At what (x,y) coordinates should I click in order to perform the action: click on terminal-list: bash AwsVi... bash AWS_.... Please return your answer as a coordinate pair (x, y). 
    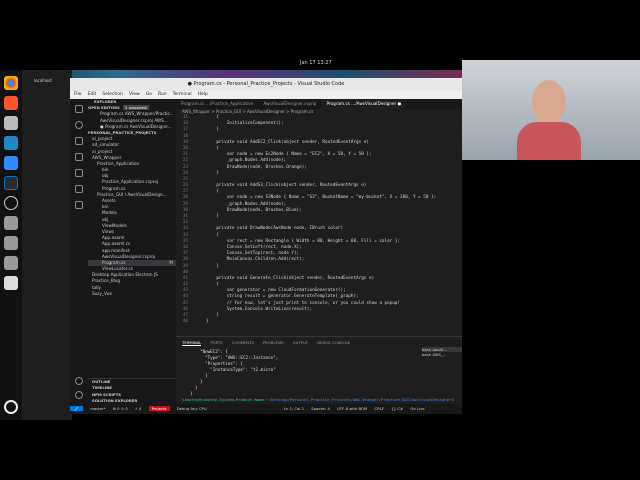
    Looking at the image, I should click on (442, 352).